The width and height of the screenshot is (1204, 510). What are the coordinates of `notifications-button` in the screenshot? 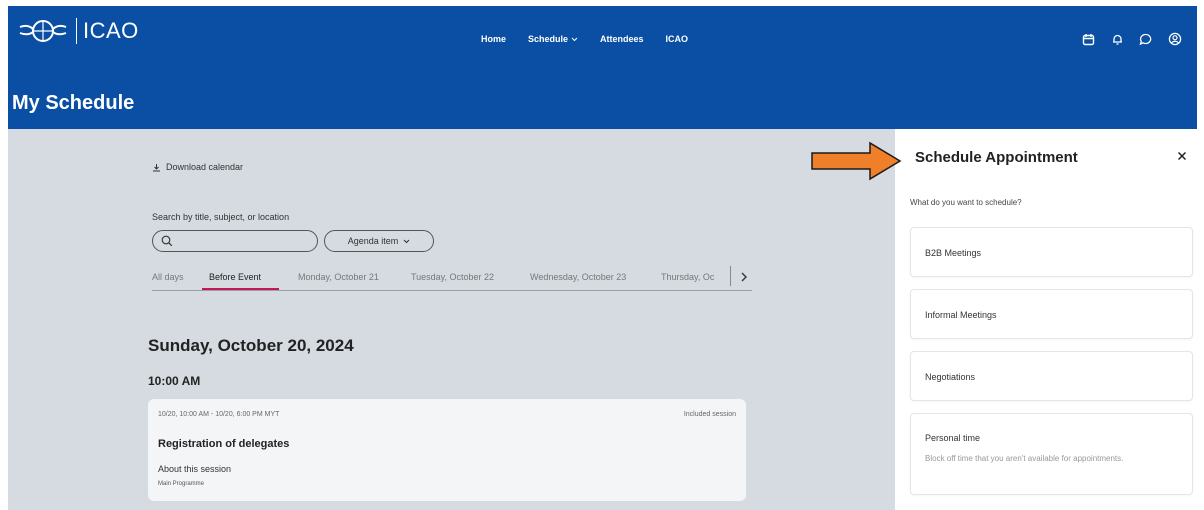 It's located at (1117, 39).